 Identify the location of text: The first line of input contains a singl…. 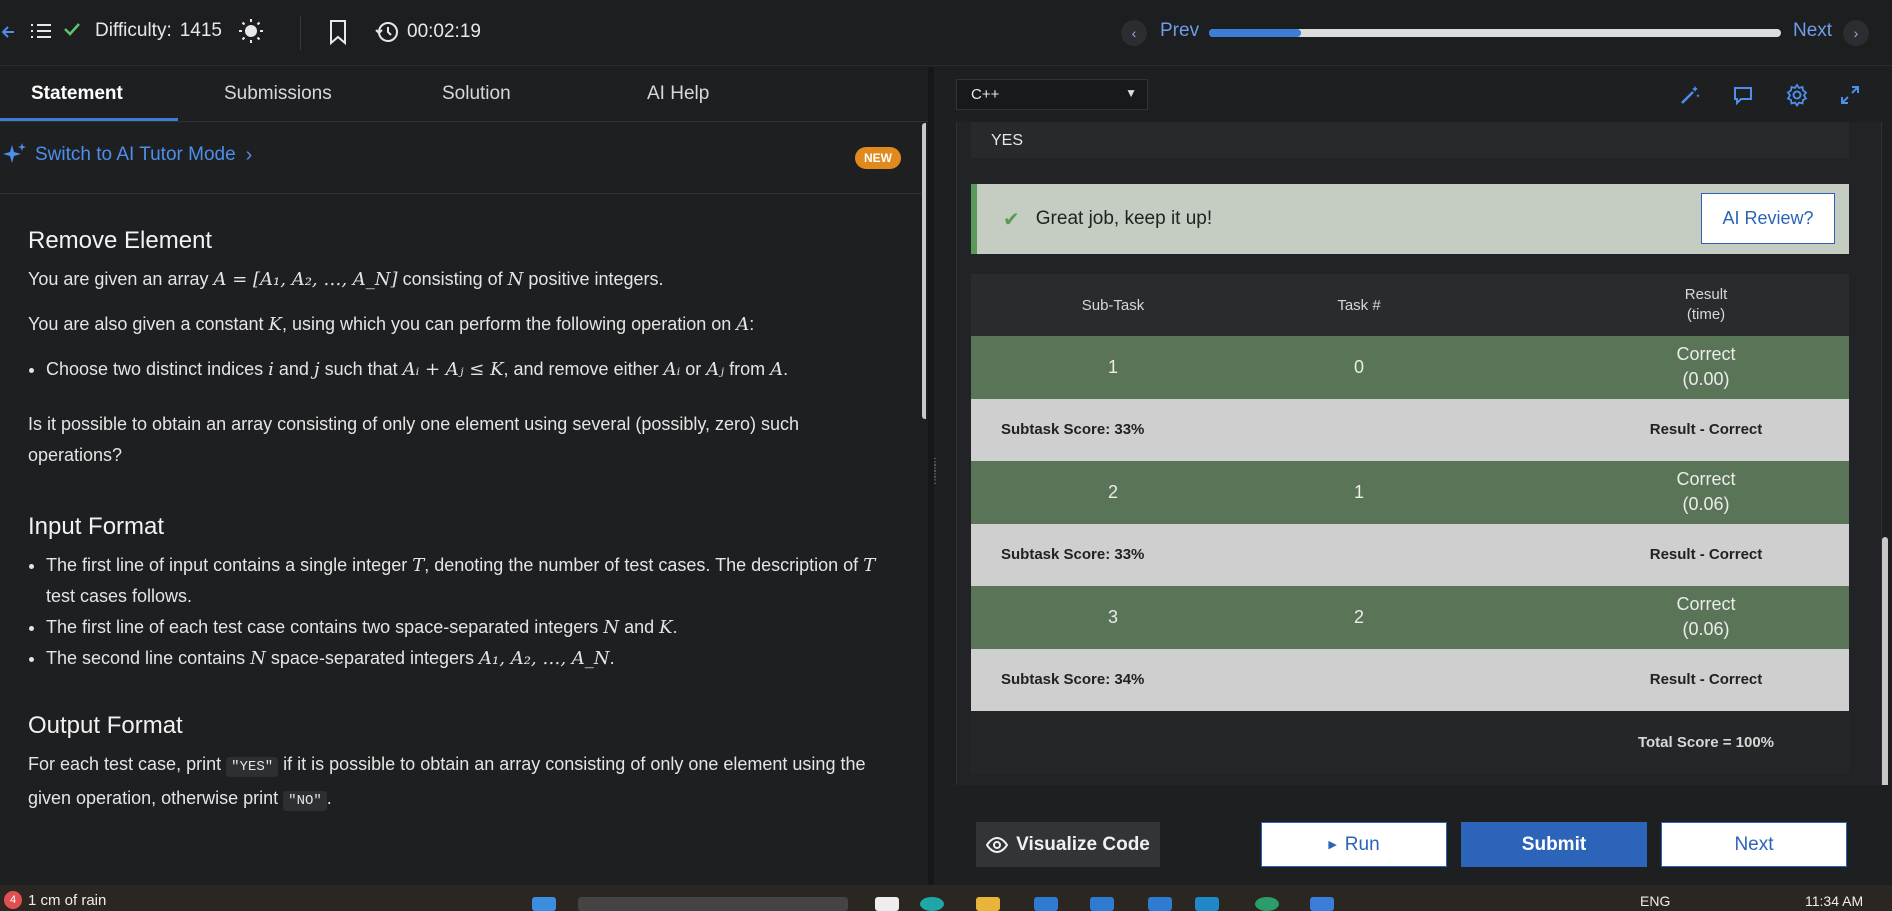
(227, 565).